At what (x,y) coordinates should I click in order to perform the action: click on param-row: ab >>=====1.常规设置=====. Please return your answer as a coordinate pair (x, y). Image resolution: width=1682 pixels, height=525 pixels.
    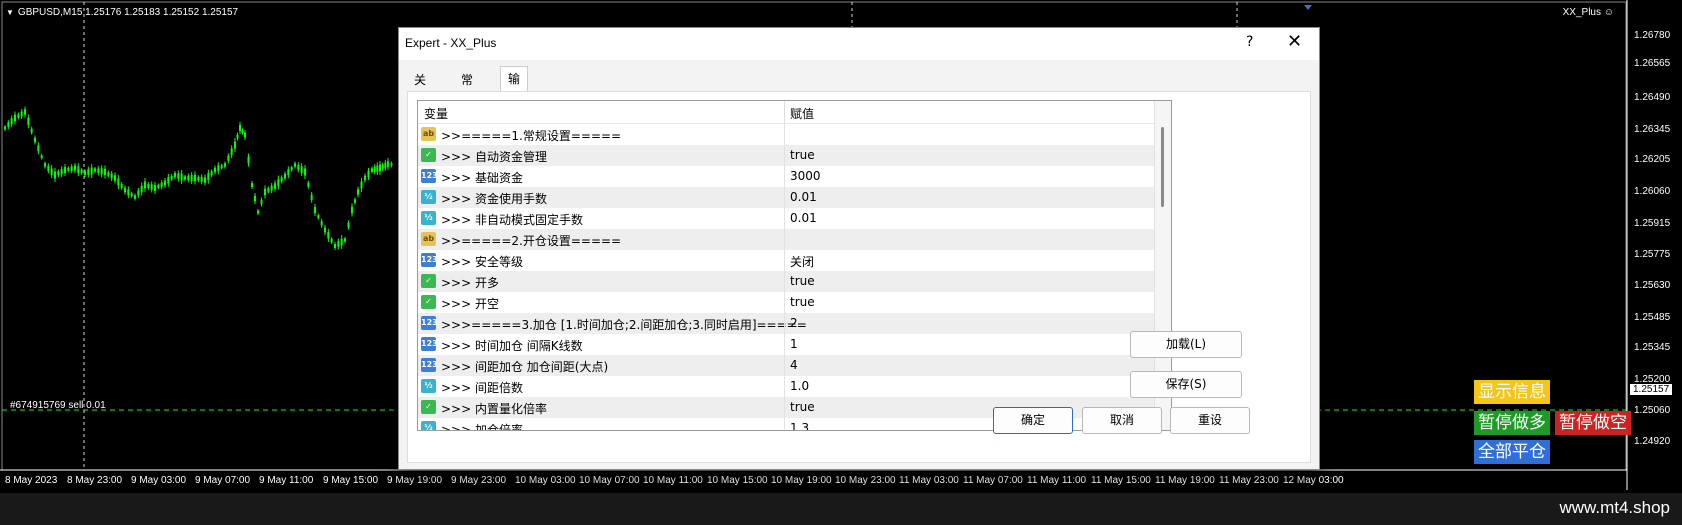
    Looking at the image, I should click on (786, 134).